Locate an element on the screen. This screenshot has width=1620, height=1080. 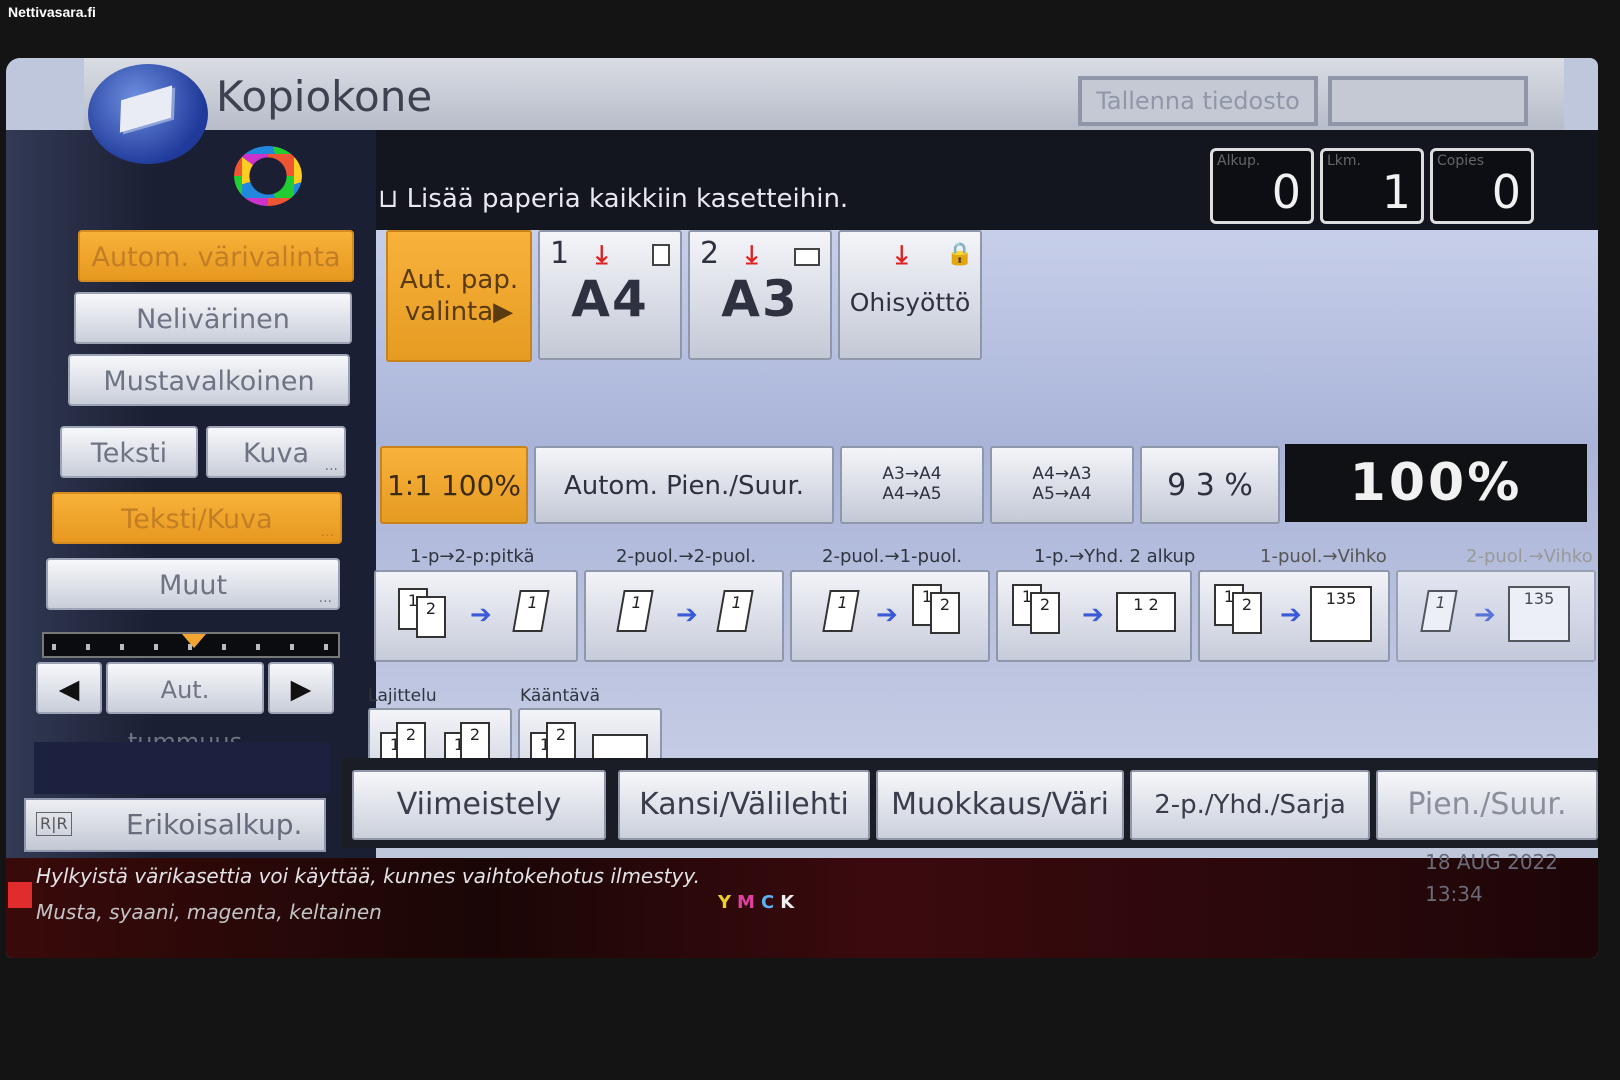
preset-reduce-button: A3→A4 A4→A5 is located at coordinates (912, 485).